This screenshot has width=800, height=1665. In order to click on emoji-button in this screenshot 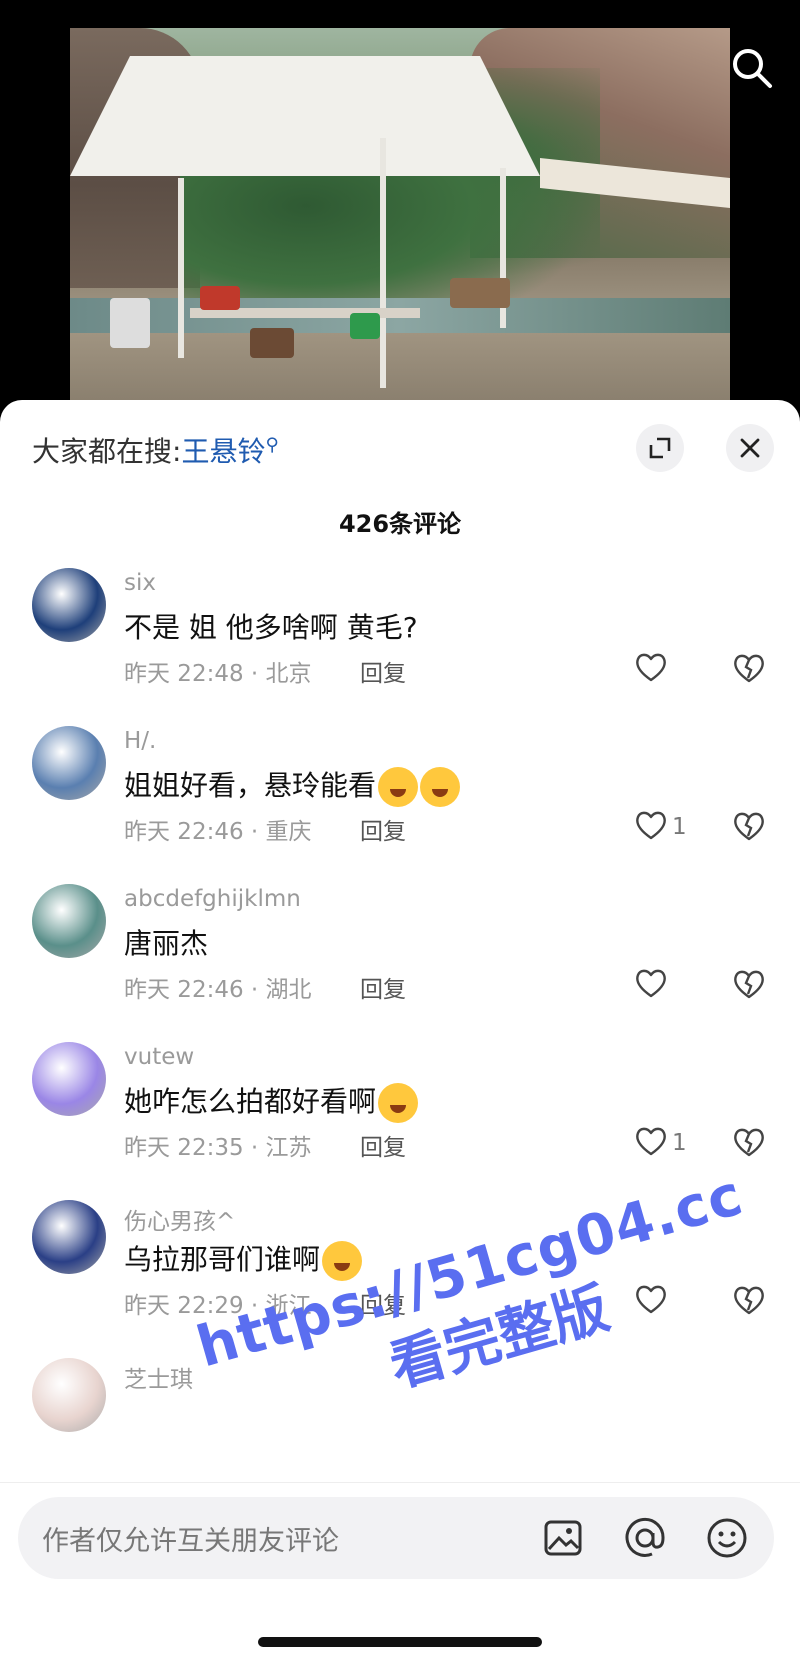, I will do `click(727, 1538)`.